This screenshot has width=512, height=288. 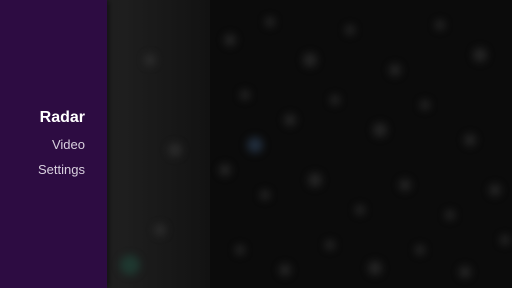 What do you see at coordinates (68, 144) in the screenshot?
I see `nav-item-video: Video` at bounding box center [68, 144].